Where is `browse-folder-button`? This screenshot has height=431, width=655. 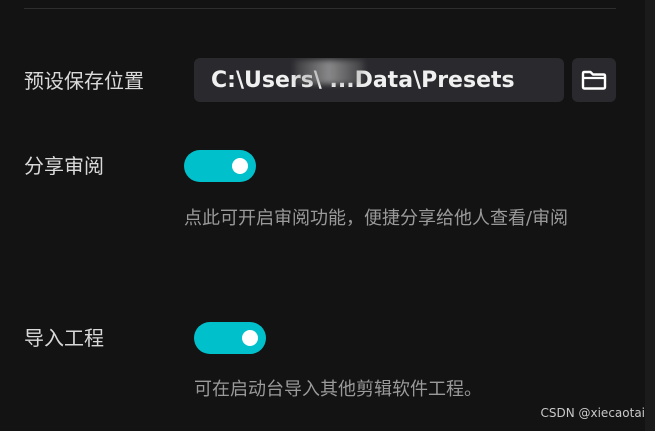 browse-folder-button is located at coordinates (594, 80).